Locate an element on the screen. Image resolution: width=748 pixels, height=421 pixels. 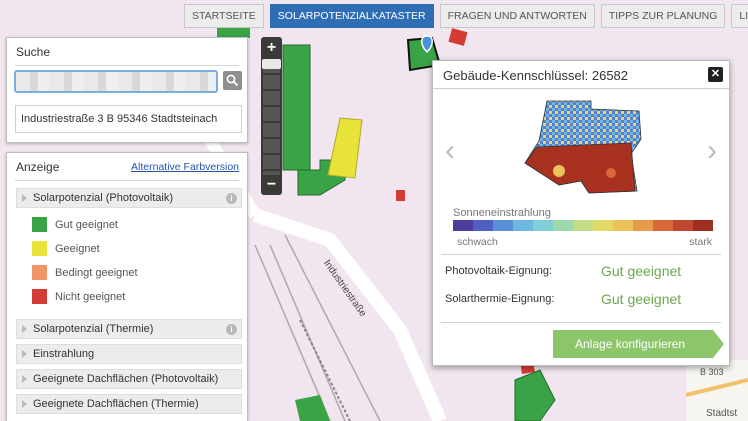
irradiance-scale-bar is located at coordinates (583, 225).